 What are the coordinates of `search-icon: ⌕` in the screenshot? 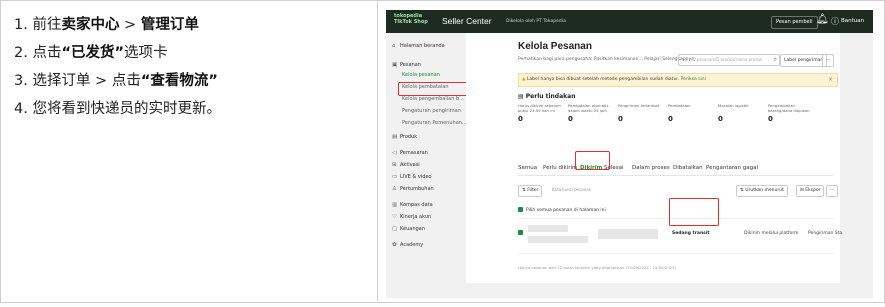 It's located at (775, 59).